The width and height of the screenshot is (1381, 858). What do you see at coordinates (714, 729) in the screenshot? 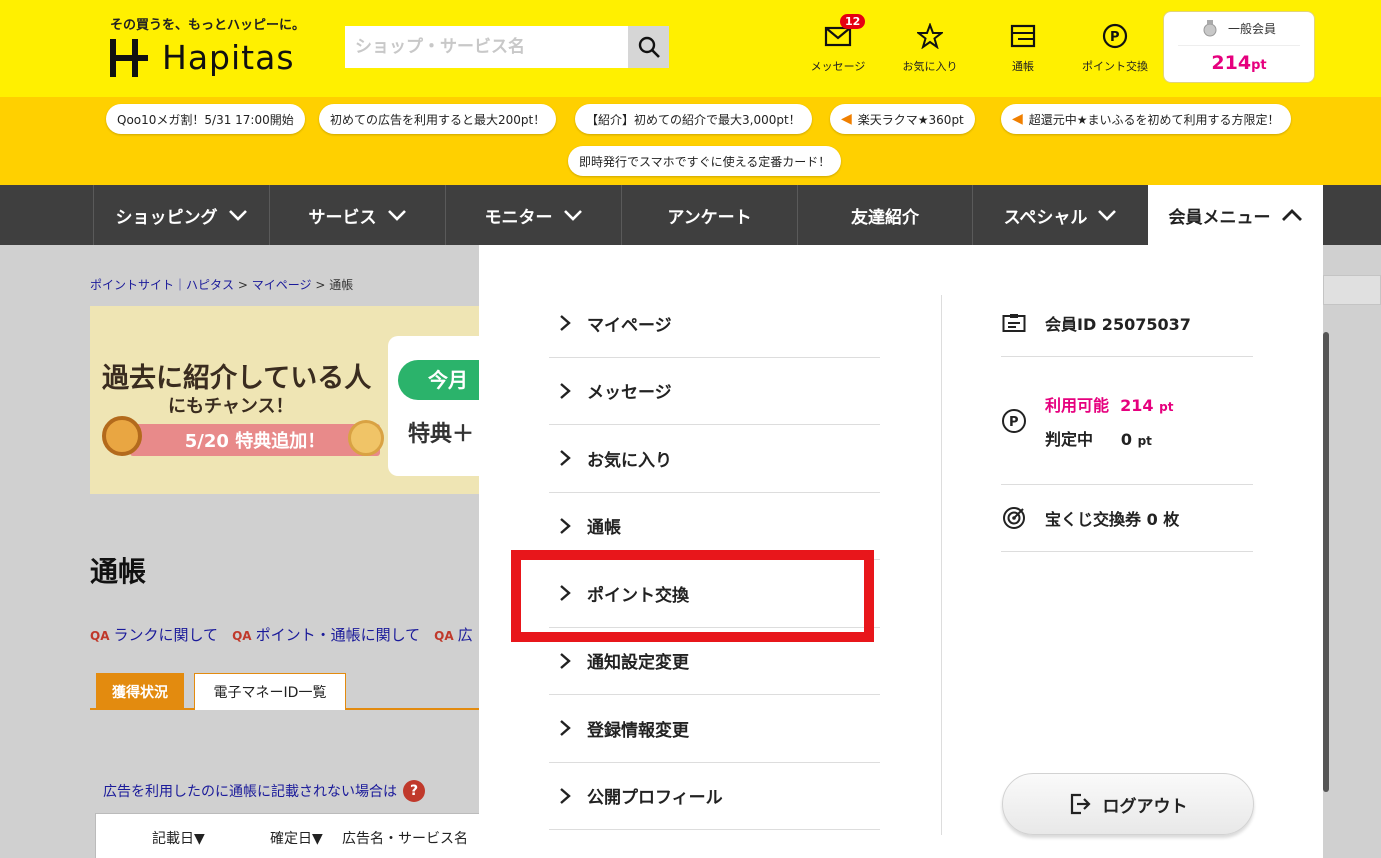
I see `menu-item-registration-info: 登録情報変更` at bounding box center [714, 729].